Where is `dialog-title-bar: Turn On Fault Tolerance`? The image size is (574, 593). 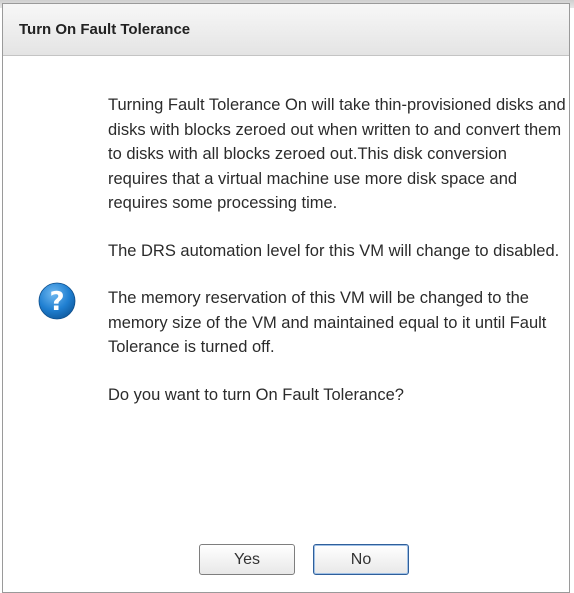 dialog-title-bar: Turn On Fault Tolerance is located at coordinates (286, 30).